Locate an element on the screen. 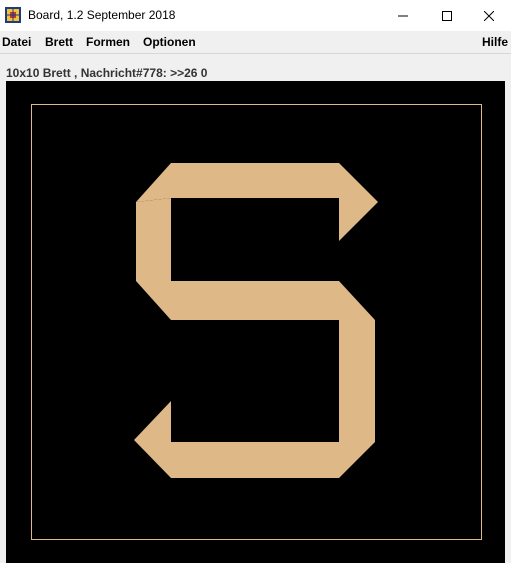 This screenshot has width=511, height=563. board-grid-icon is located at coordinates (13, 15).